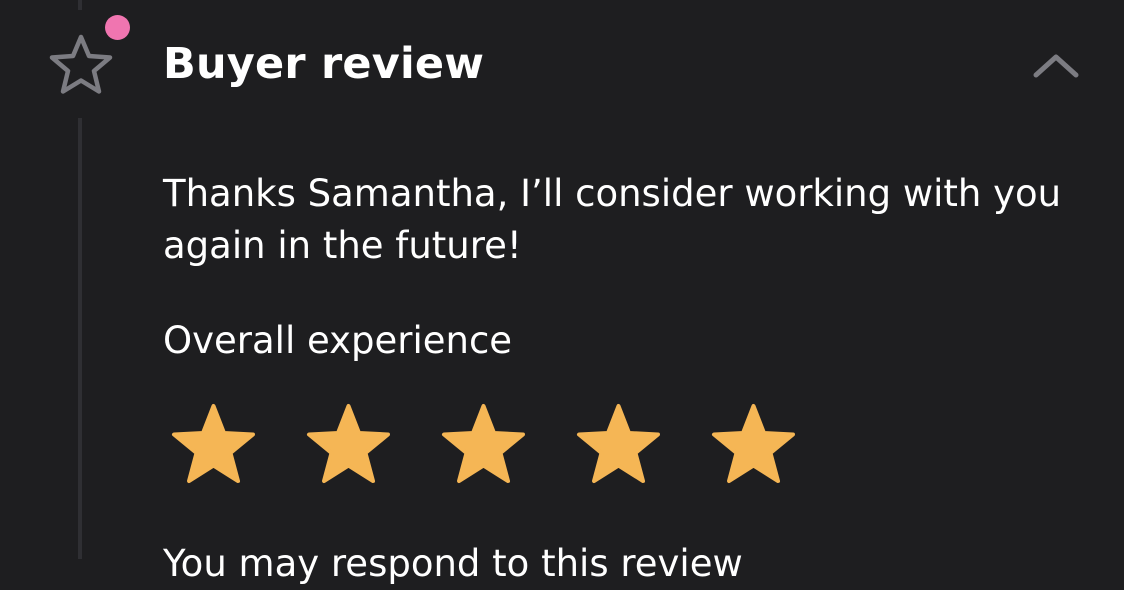 Image resolution: width=1124 pixels, height=590 pixels. Describe the element at coordinates (338, 340) in the screenshot. I see `rating-label: Overall experience` at that location.